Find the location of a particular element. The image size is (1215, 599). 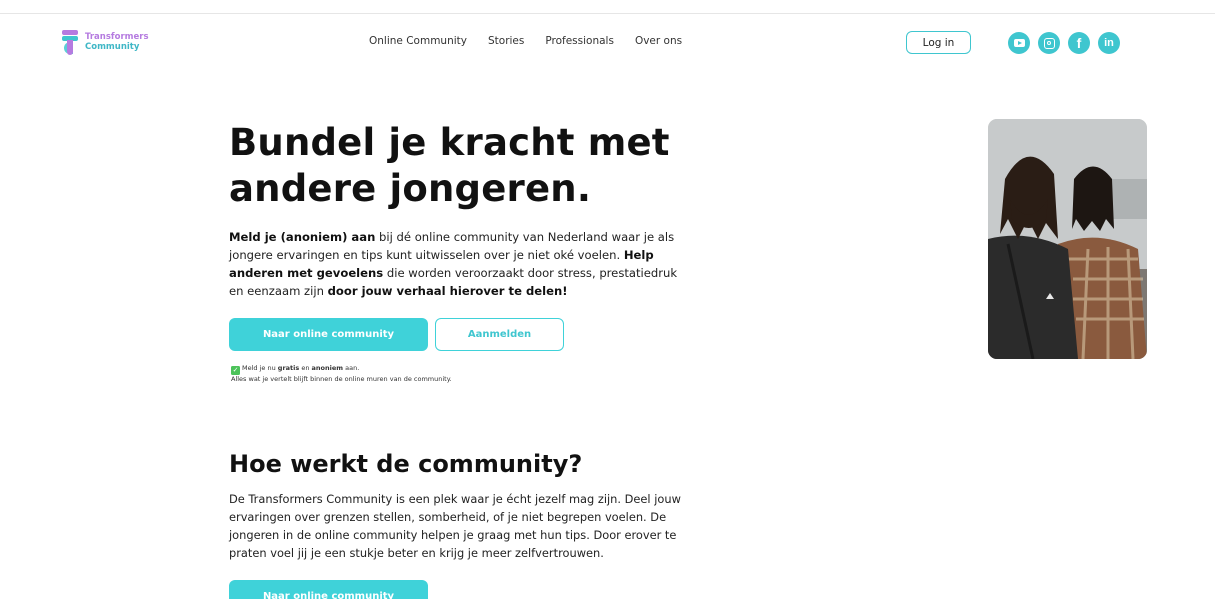

nav-over-ons: Over ons is located at coordinates (658, 41).